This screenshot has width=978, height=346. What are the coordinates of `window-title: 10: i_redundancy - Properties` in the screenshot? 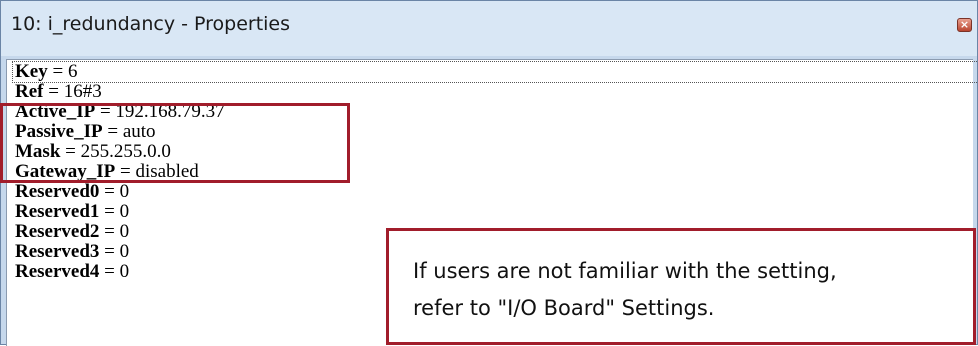 It's located at (151, 24).